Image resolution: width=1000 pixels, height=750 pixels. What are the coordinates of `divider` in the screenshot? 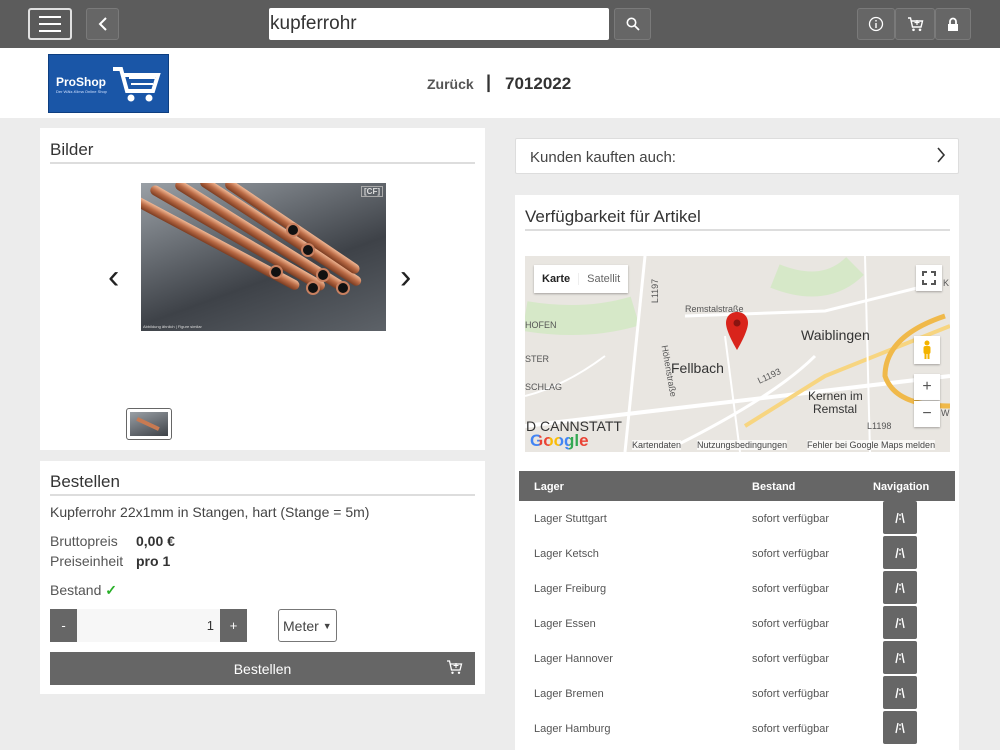 It's located at (262, 495).